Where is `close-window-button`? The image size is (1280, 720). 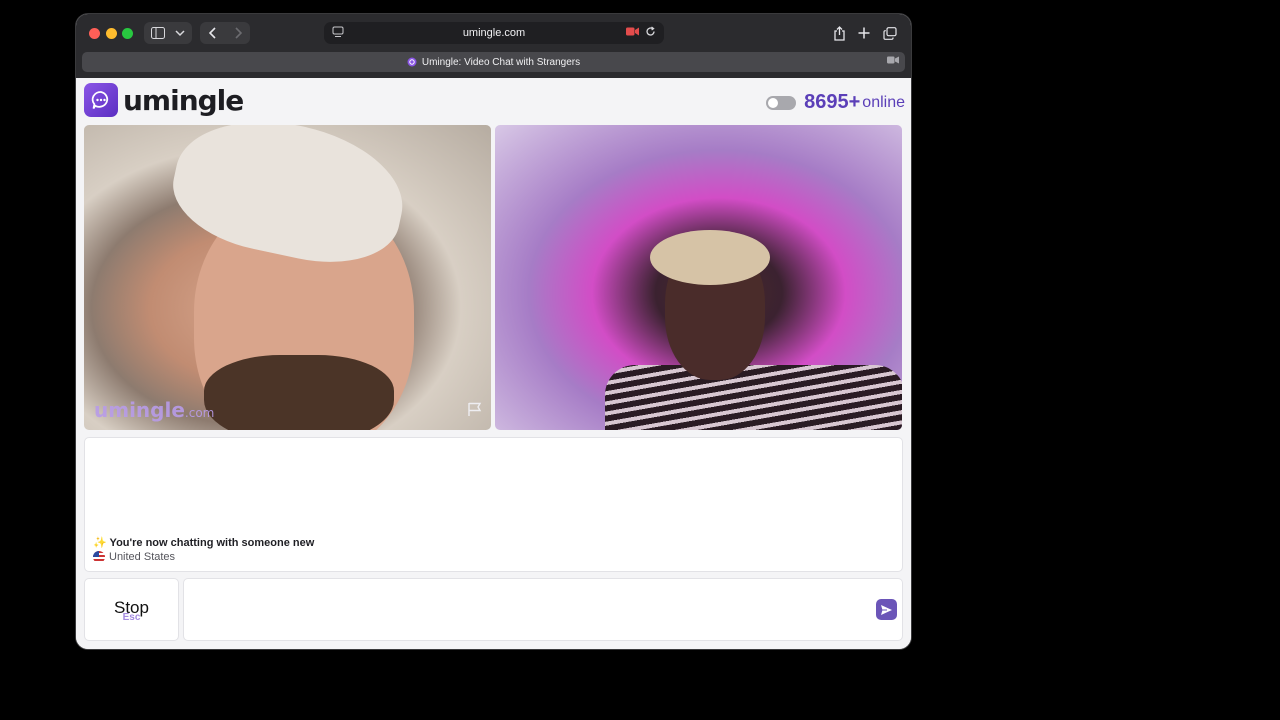
close-window-button is located at coordinates (94, 33).